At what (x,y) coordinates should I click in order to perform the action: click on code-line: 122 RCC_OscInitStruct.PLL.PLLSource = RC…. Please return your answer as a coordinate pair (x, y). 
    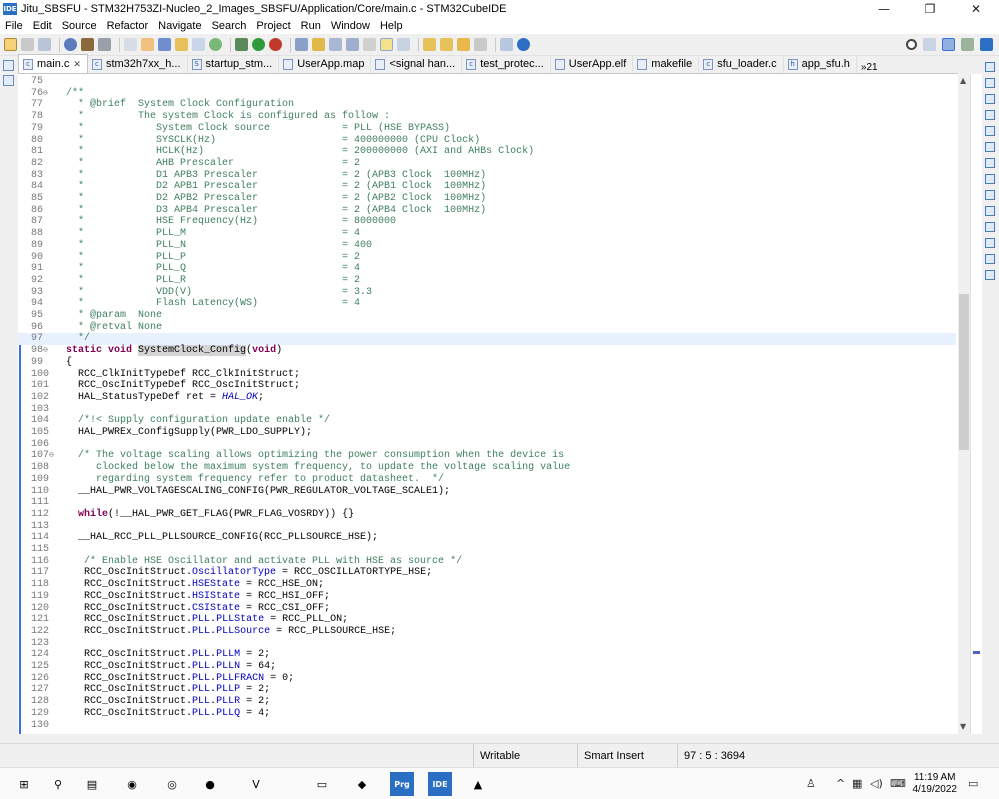
    Looking at the image, I should click on (487, 632).